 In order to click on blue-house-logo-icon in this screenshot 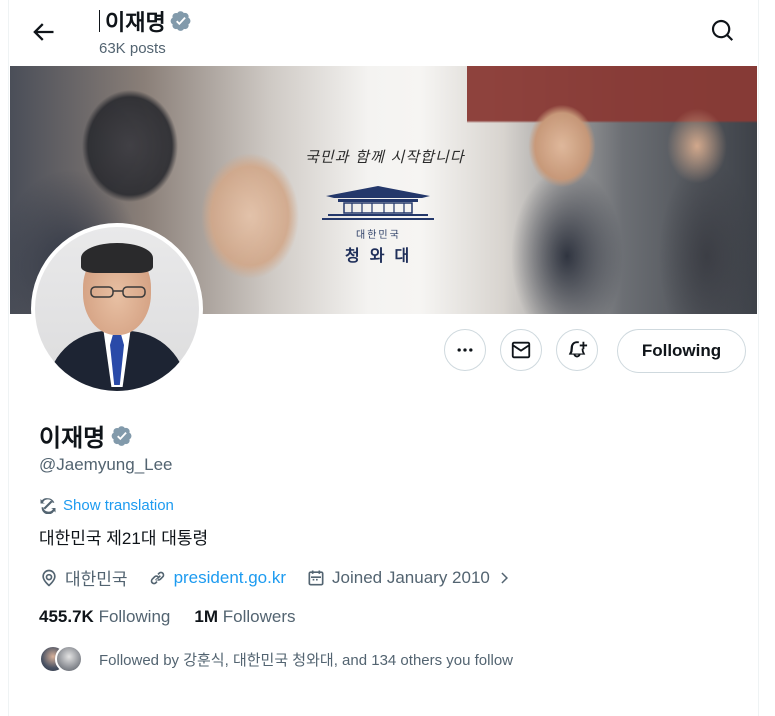, I will do `click(378, 203)`.